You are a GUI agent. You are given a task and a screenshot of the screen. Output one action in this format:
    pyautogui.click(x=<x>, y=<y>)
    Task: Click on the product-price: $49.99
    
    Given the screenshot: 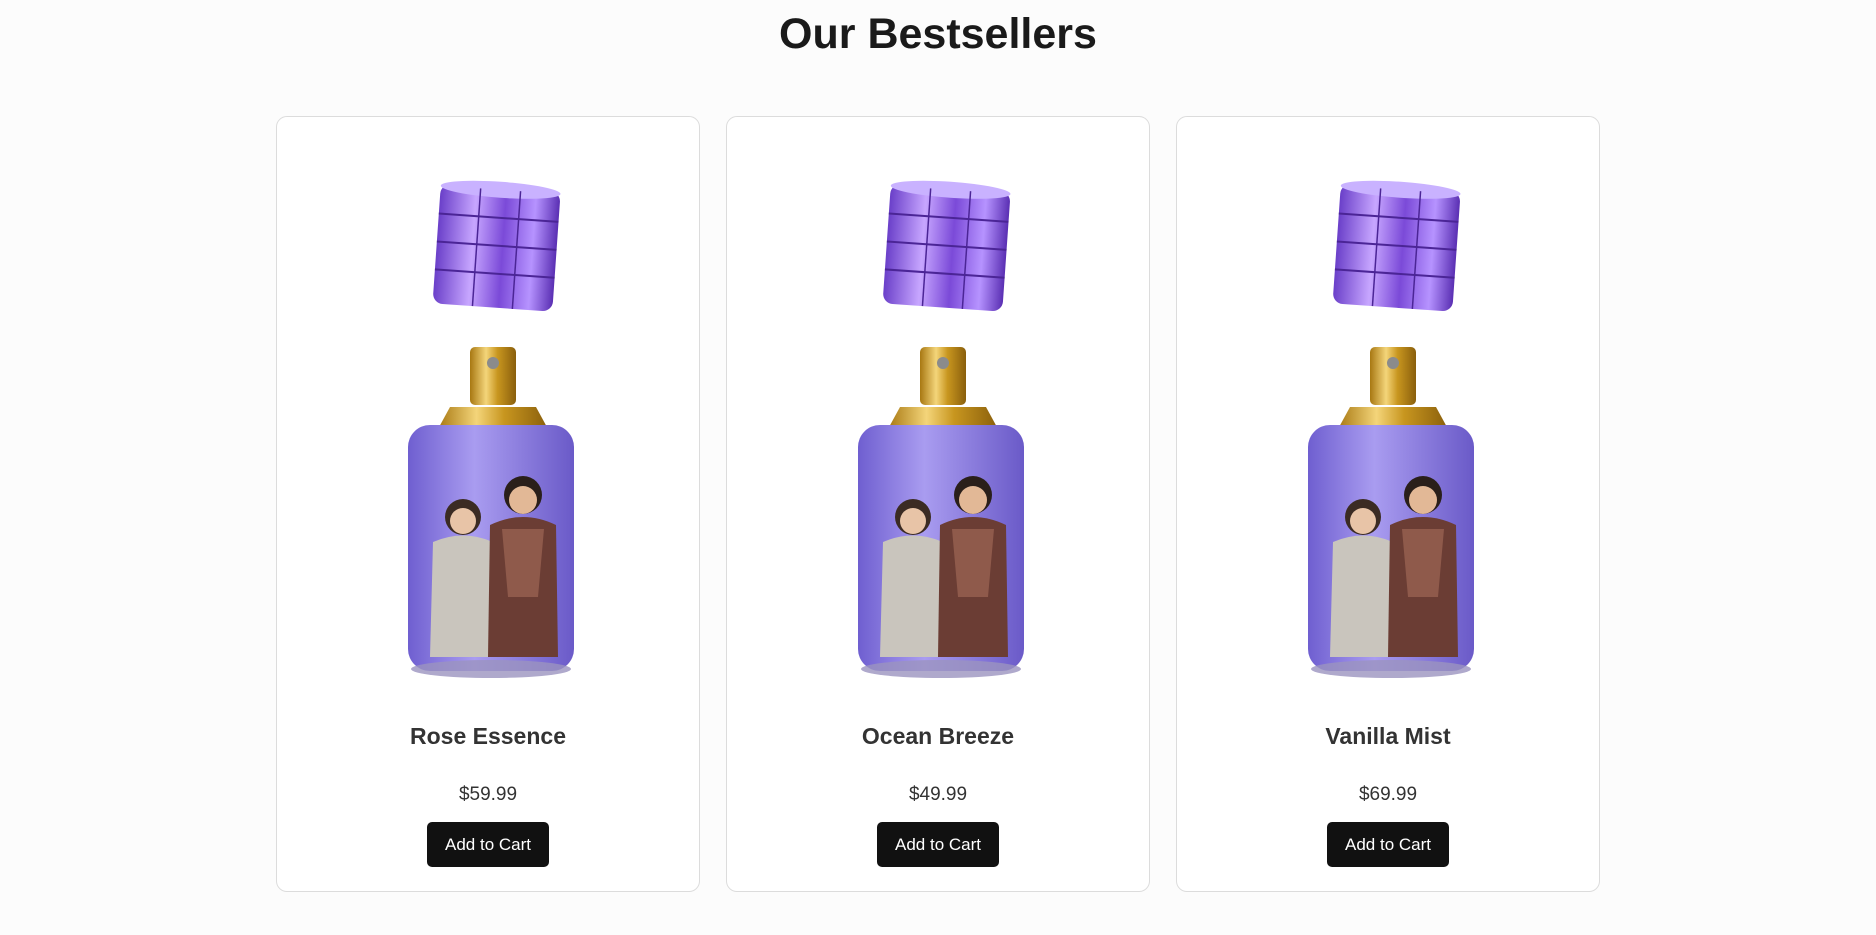 What is the action you would take?
    pyautogui.click(x=938, y=794)
    